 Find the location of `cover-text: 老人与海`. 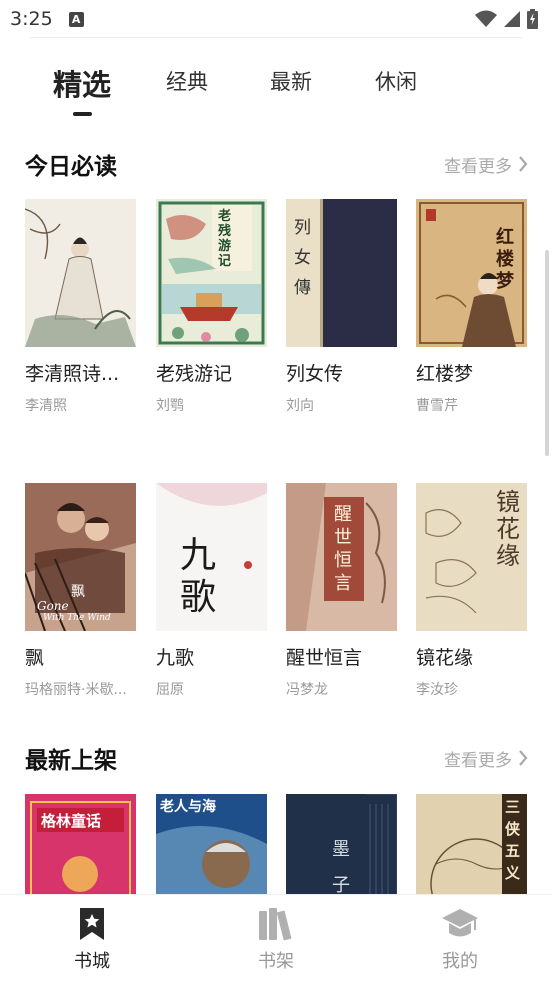

cover-text: 老人与海 is located at coordinates (188, 807).